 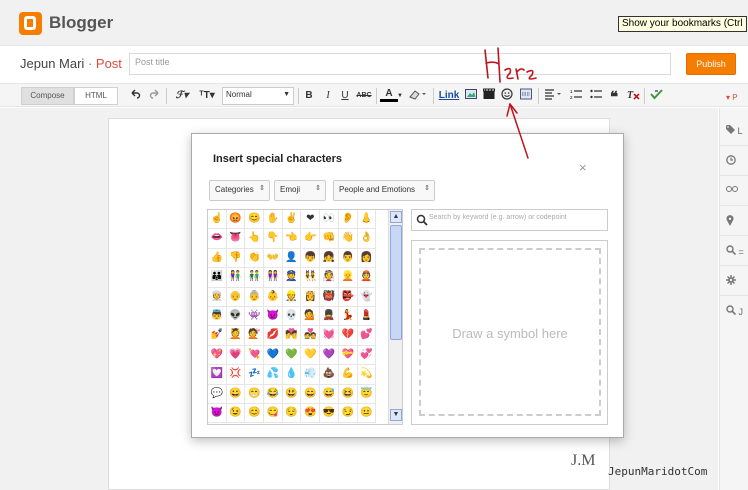 I want to click on character-cell: 😆, so click(x=348, y=394).